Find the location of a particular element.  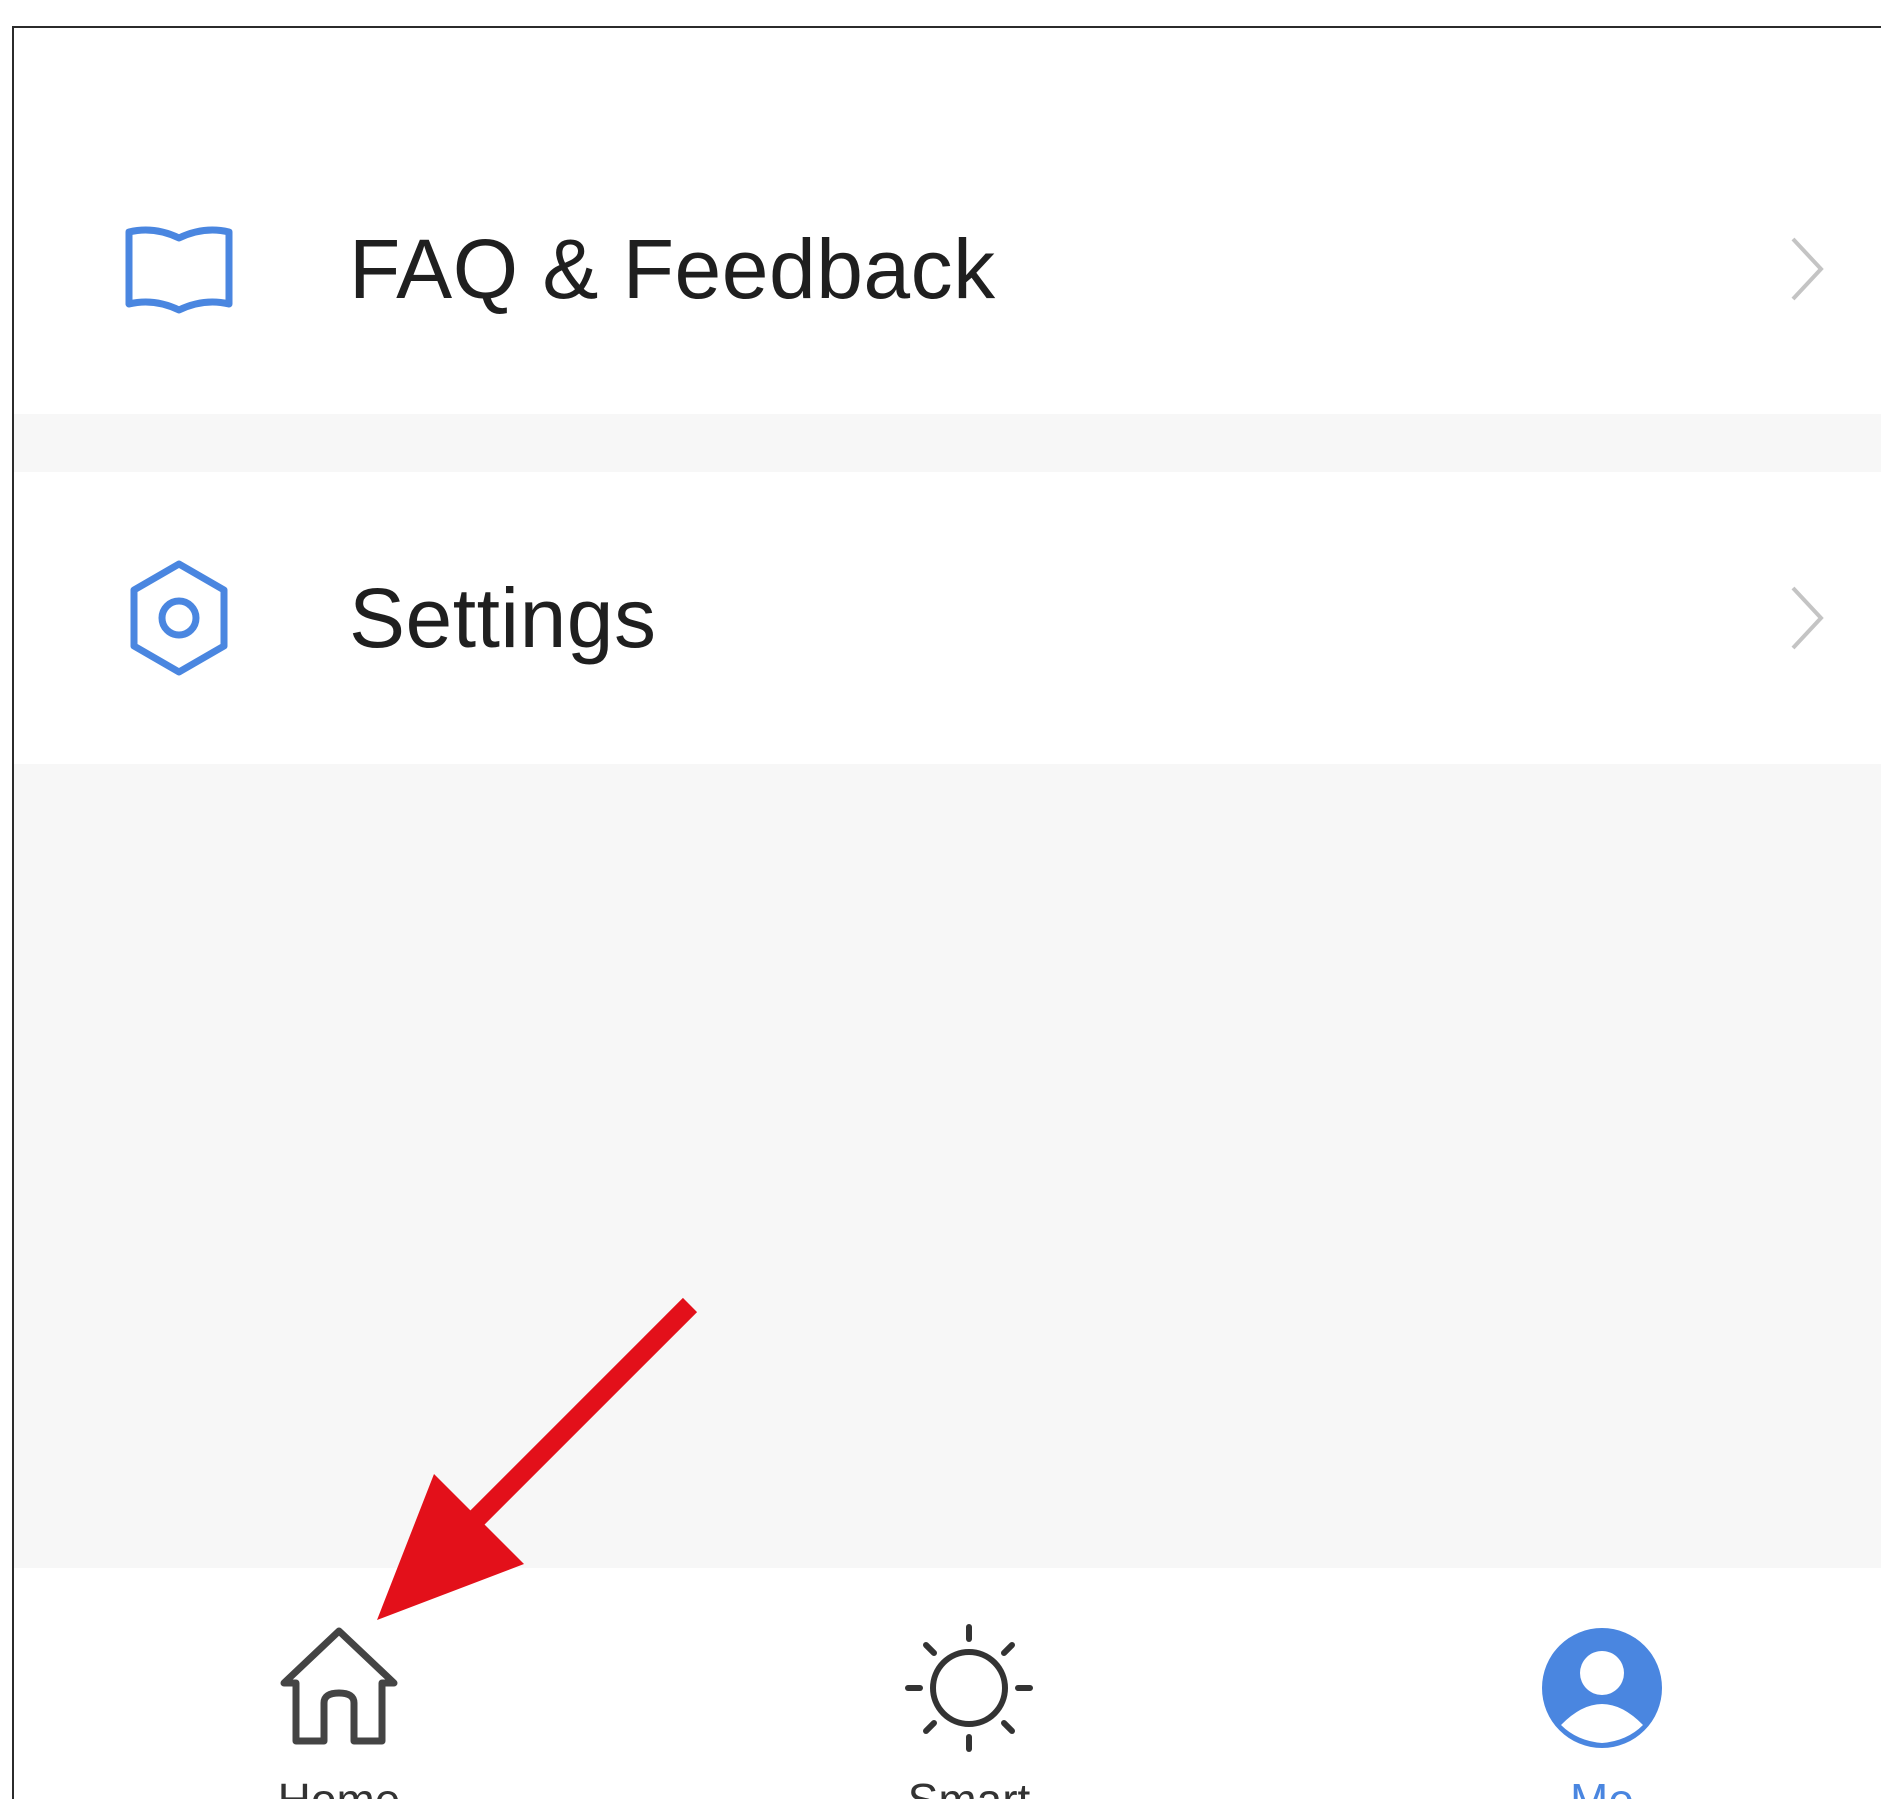

tab-label: Home is located at coordinates (339, 1786).